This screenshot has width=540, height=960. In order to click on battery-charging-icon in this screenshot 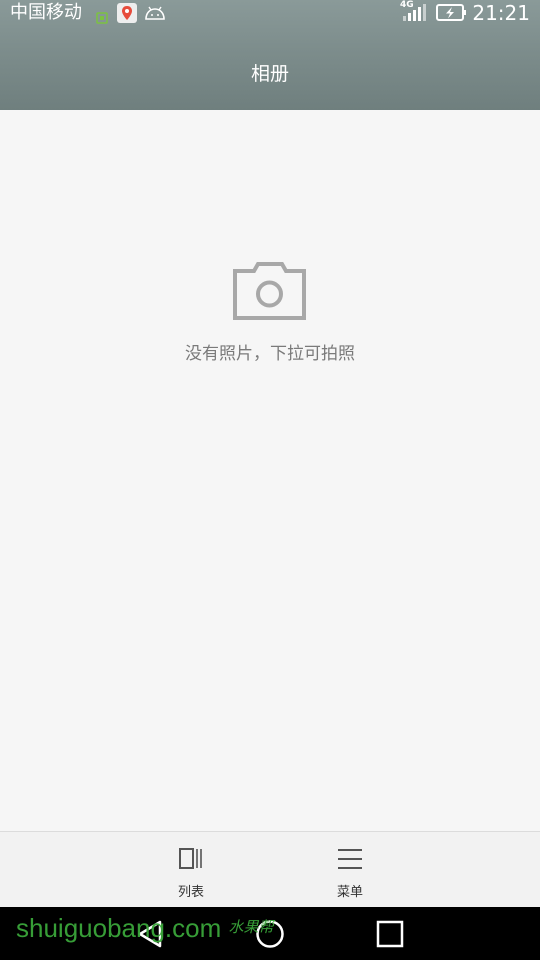, I will do `click(452, 15)`.